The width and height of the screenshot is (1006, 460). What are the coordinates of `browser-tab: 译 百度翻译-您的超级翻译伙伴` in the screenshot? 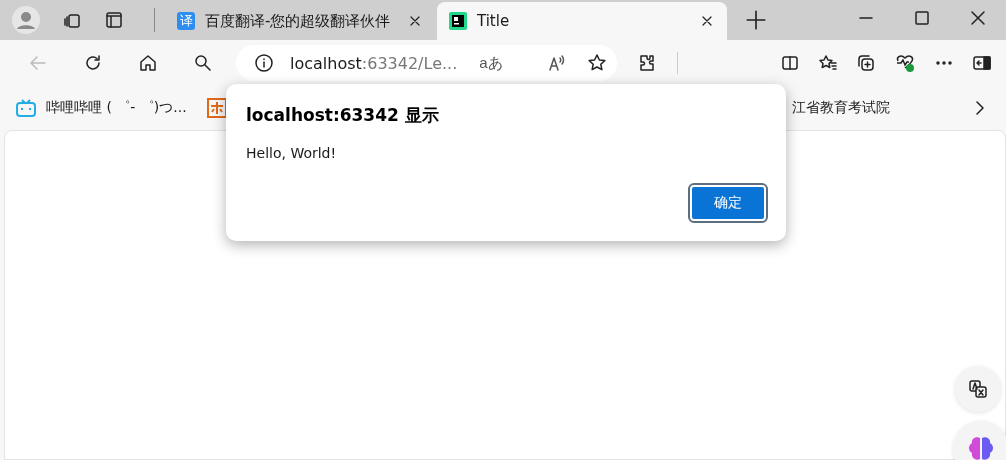 It's located at (300, 21).